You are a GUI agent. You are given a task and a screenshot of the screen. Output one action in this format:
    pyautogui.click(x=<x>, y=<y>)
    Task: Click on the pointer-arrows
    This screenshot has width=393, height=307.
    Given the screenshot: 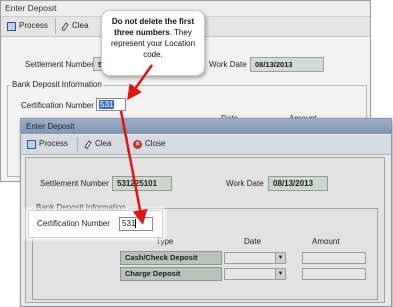 What is the action you would take?
    pyautogui.click(x=136, y=144)
    